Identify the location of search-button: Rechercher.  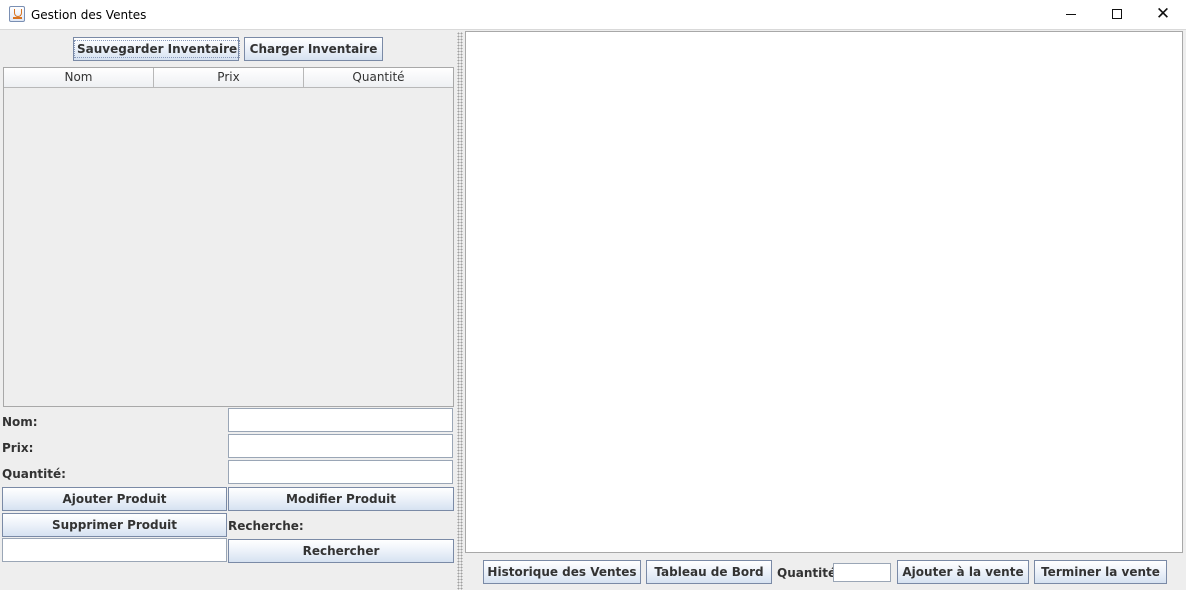
(341, 551).